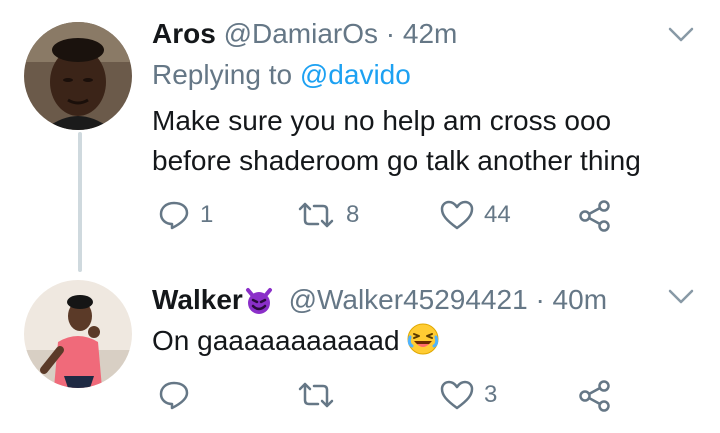  What do you see at coordinates (475, 215) in the screenshot?
I see `like-button: 44` at bounding box center [475, 215].